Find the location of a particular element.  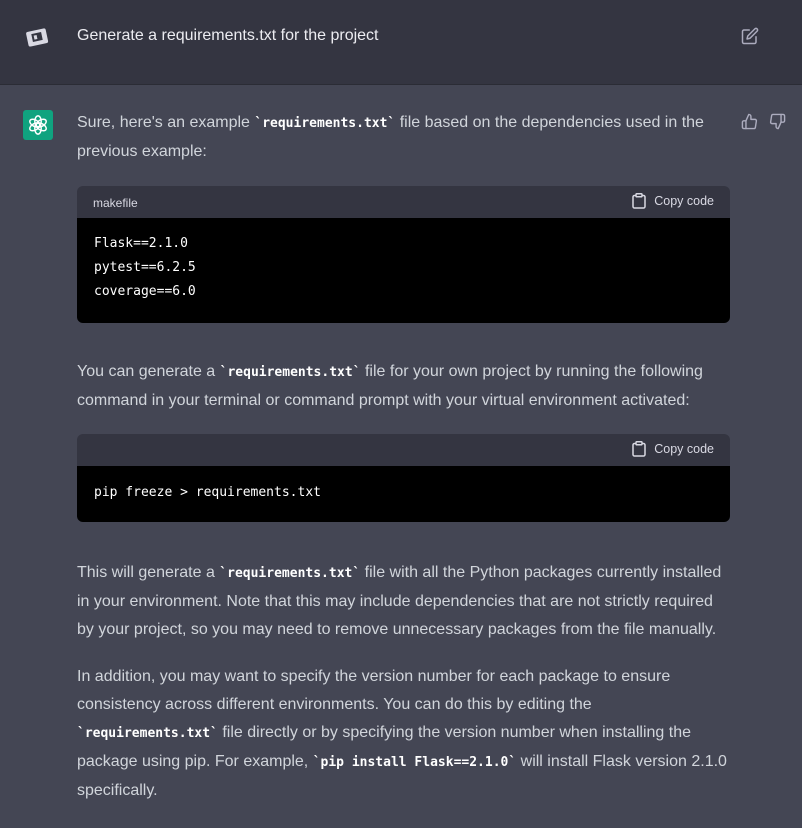

code-block-body: Flask==2.1.0 pytest==6.2.5 coverage==6.0 is located at coordinates (403, 270).